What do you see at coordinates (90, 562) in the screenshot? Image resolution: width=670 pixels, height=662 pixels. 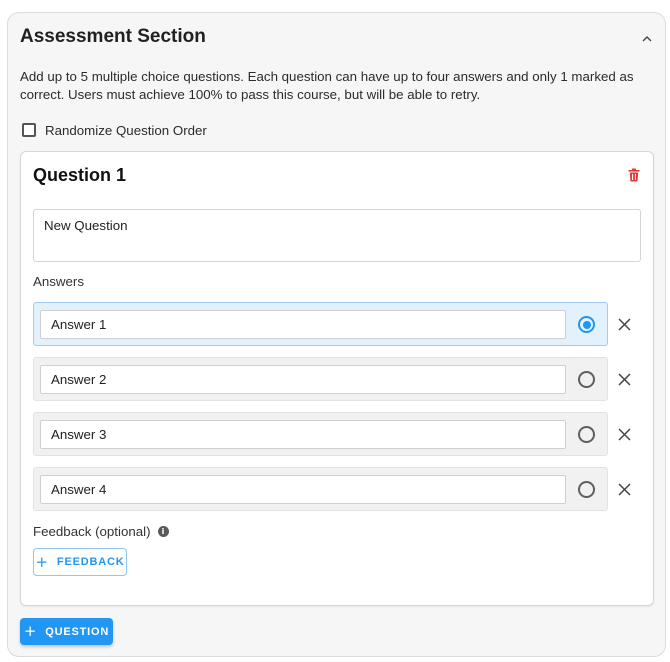 I see `add-feedback-label: FEEDBACK` at bounding box center [90, 562].